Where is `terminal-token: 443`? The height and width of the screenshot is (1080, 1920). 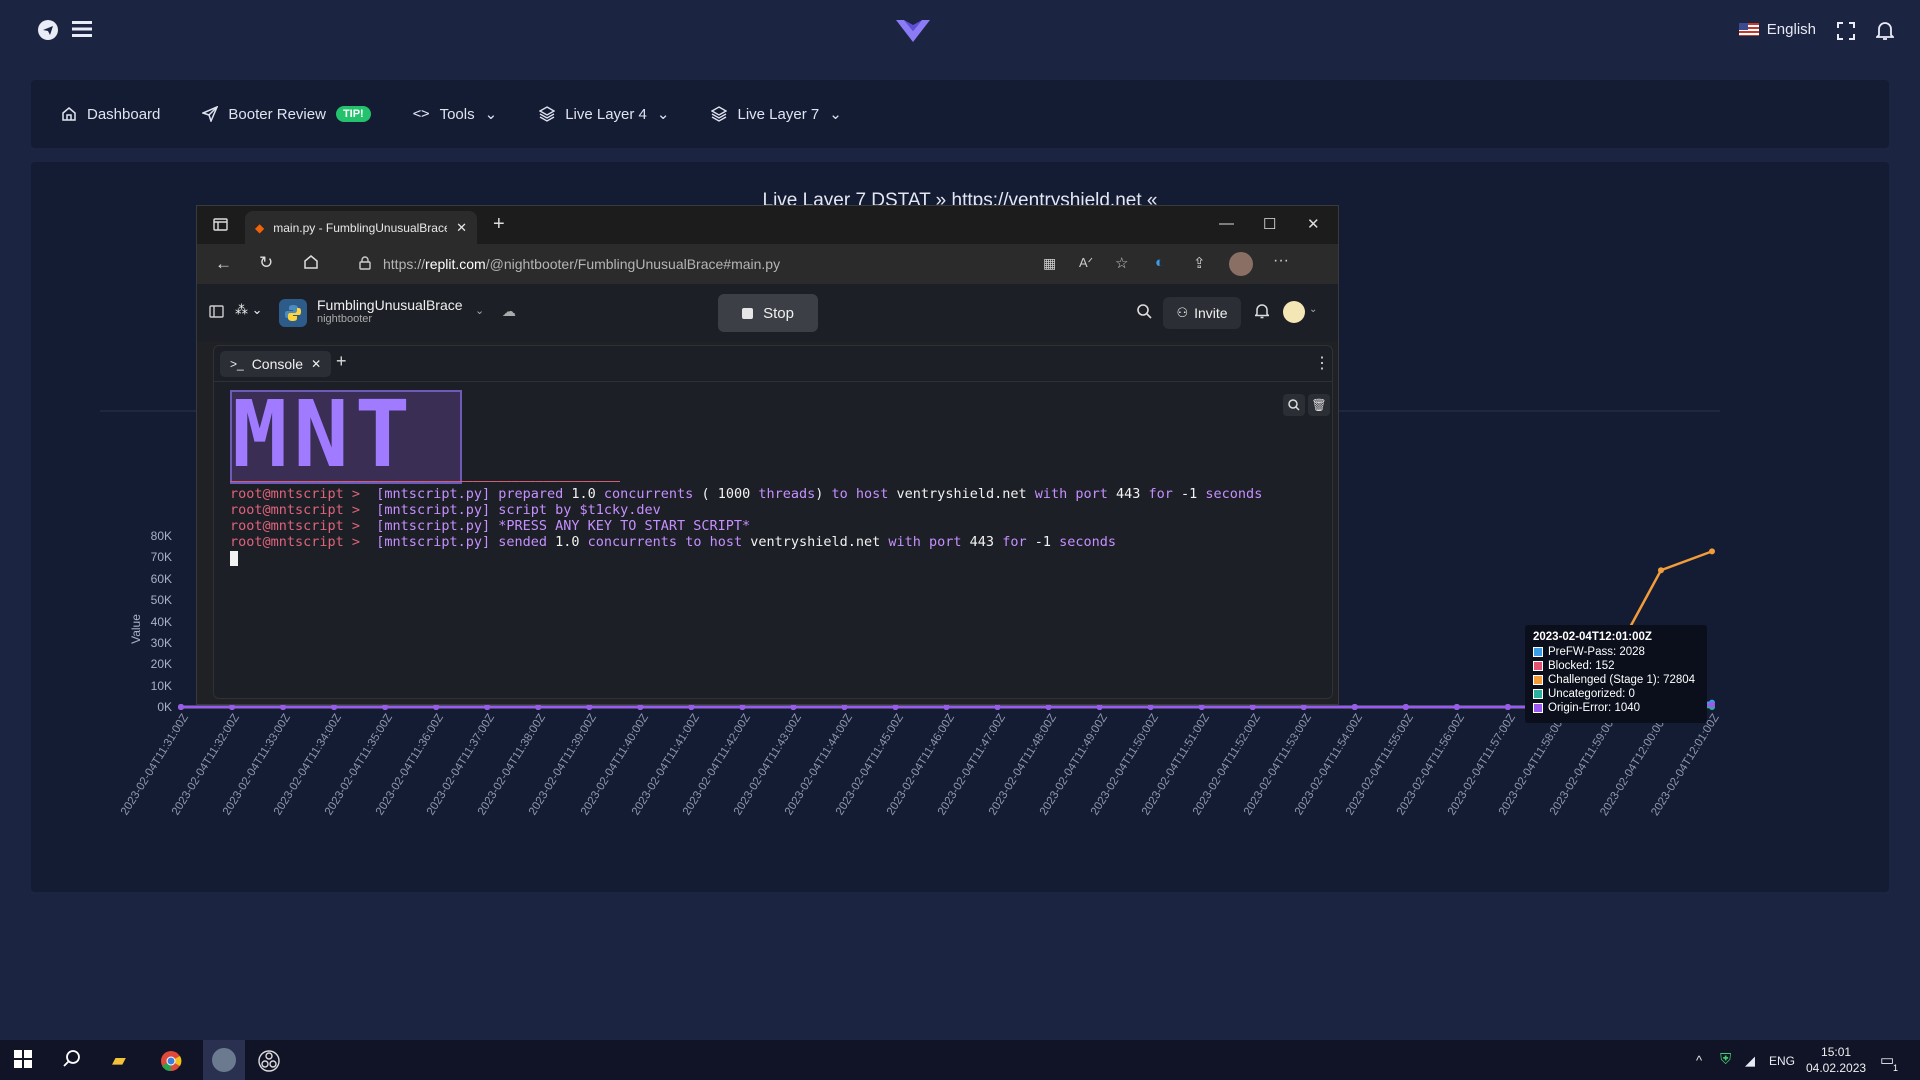 terminal-token: 443 is located at coordinates (986, 542).